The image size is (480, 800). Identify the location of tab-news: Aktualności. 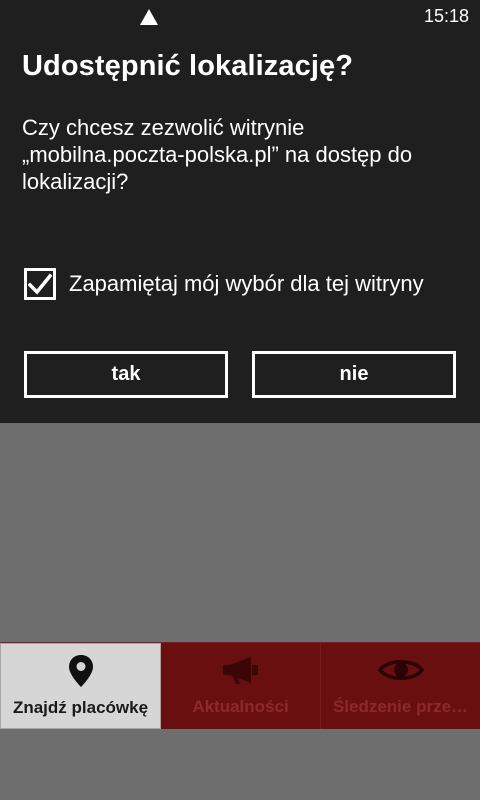
(241, 686).